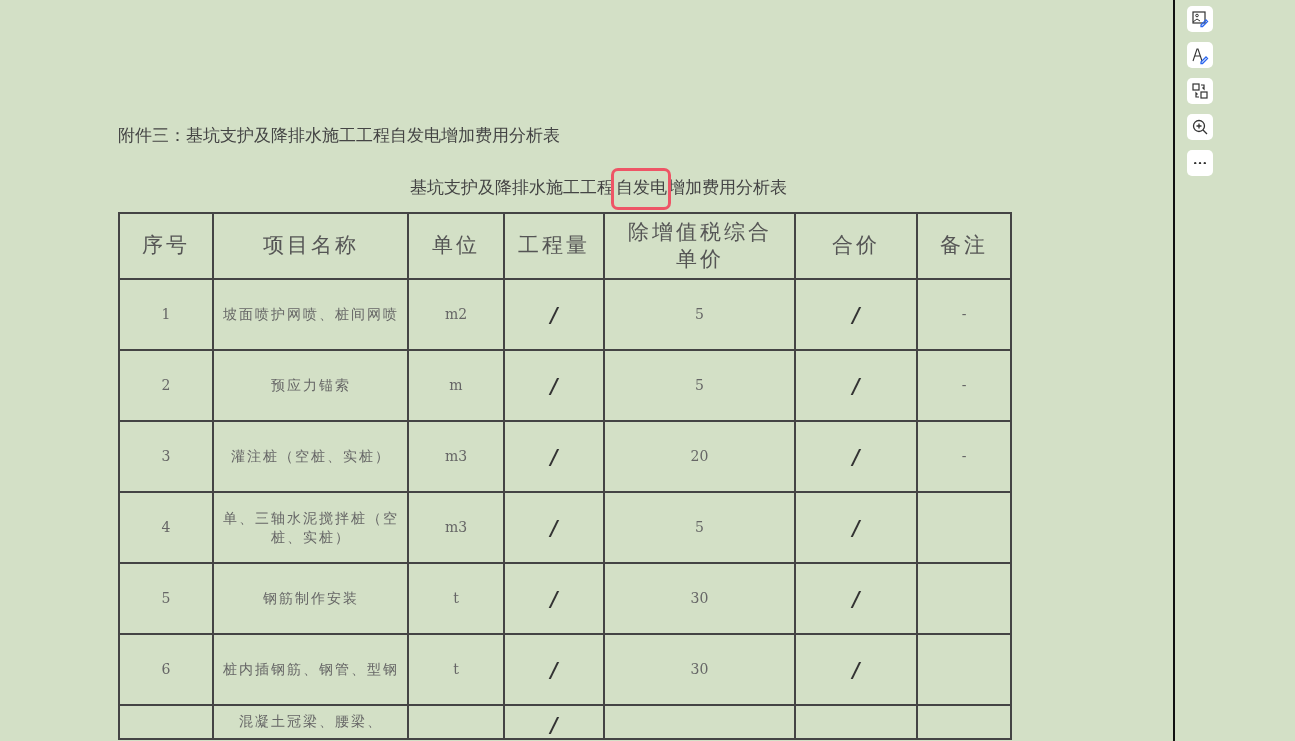 The width and height of the screenshot is (1295, 741). Describe the element at coordinates (310, 527) in the screenshot. I see `table-cell: 单、三轴水泥搅拌桩（空桩、实桩）` at that location.